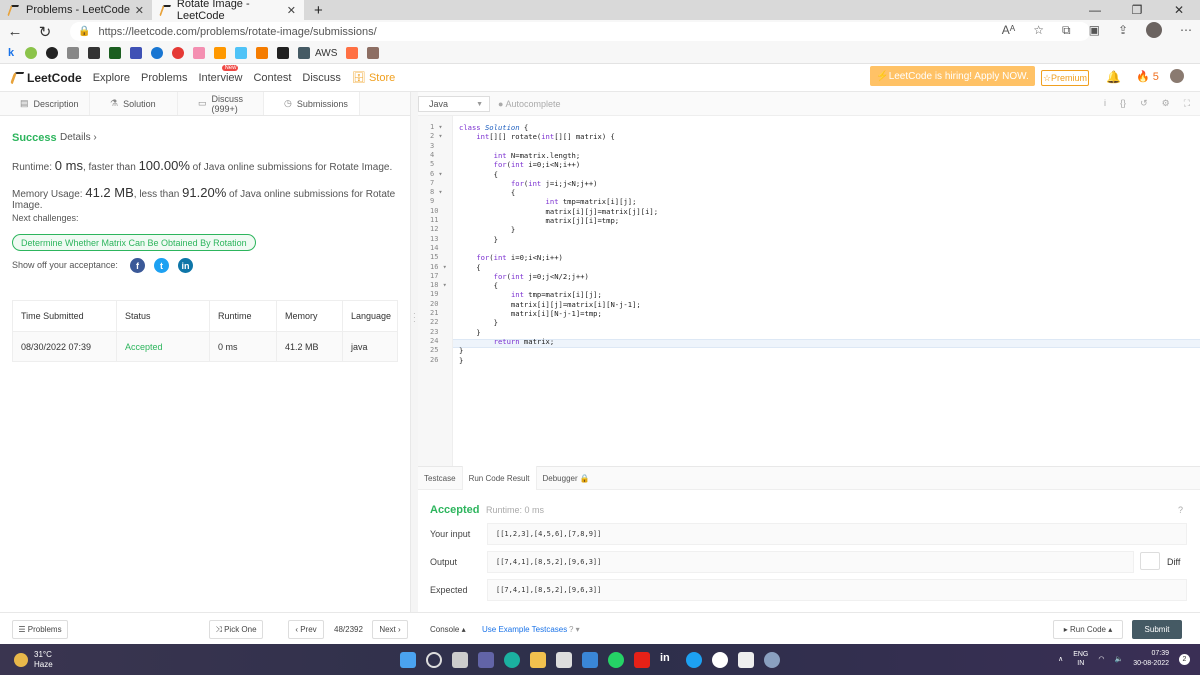 The width and height of the screenshot is (1200, 675). I want to click on code-line: for(int j=0;j<N/2;j++), so click(524, 276).